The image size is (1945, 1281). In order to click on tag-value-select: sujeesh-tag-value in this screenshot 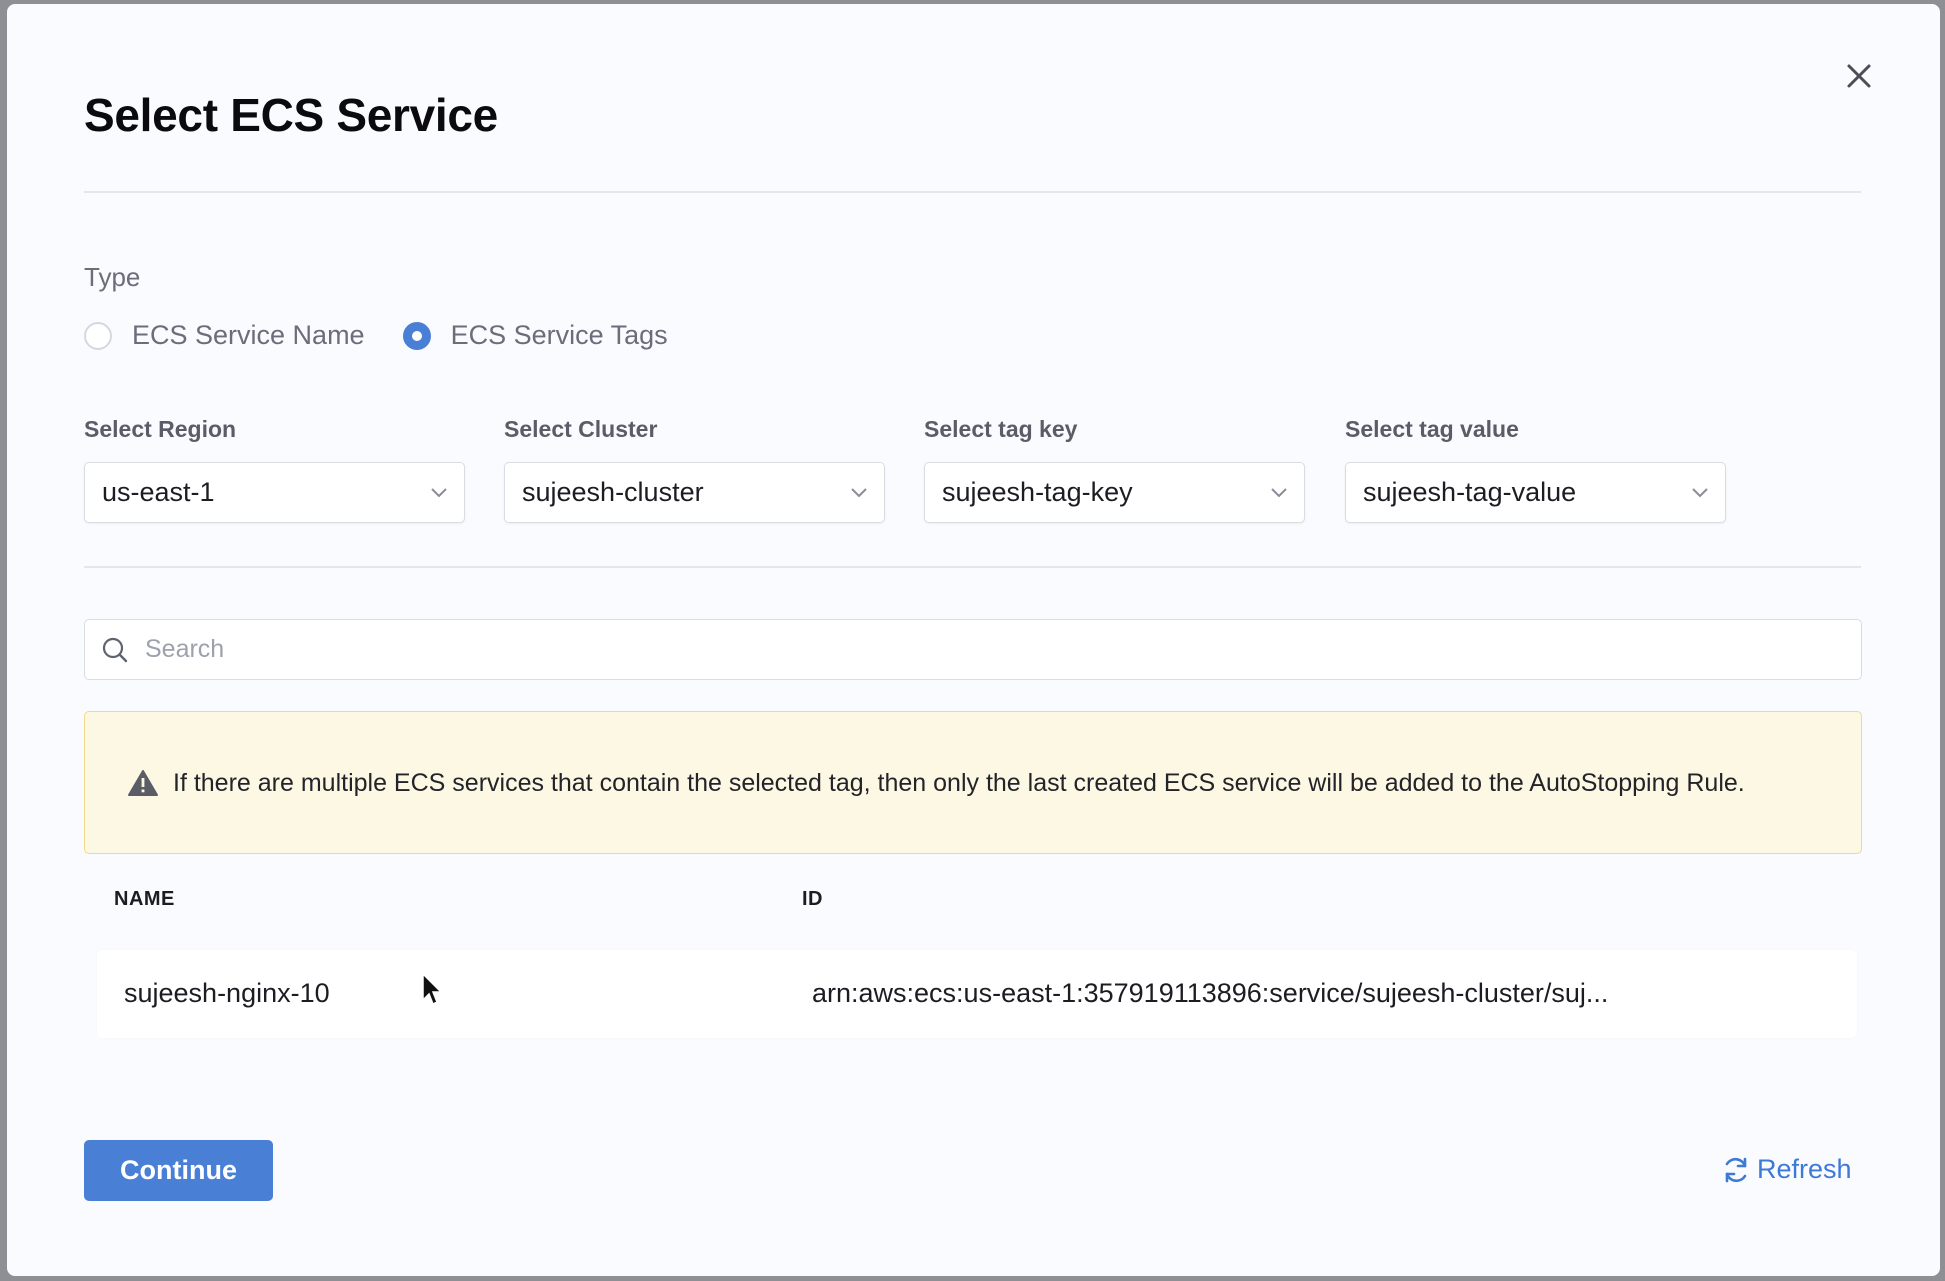, I will do `click(1535, 492)`.